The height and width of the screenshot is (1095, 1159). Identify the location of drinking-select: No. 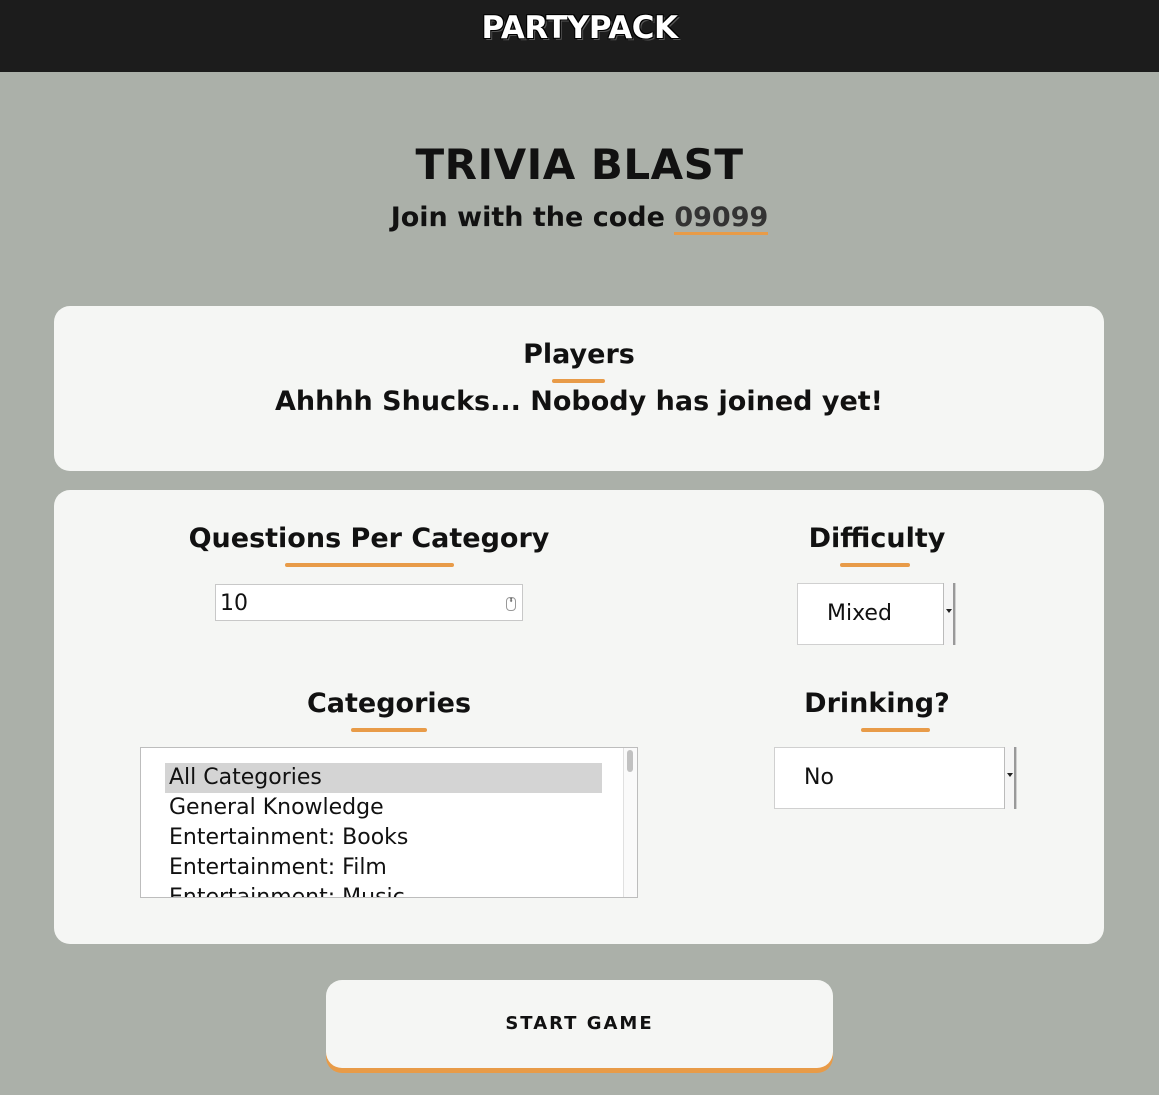
(895, 778).